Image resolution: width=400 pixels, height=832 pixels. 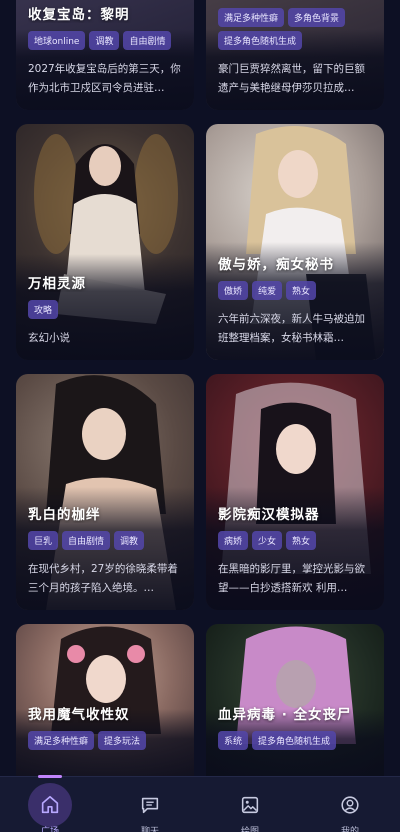 I want to click on card-tag: 多角色背景, so click(x=317, y=17).